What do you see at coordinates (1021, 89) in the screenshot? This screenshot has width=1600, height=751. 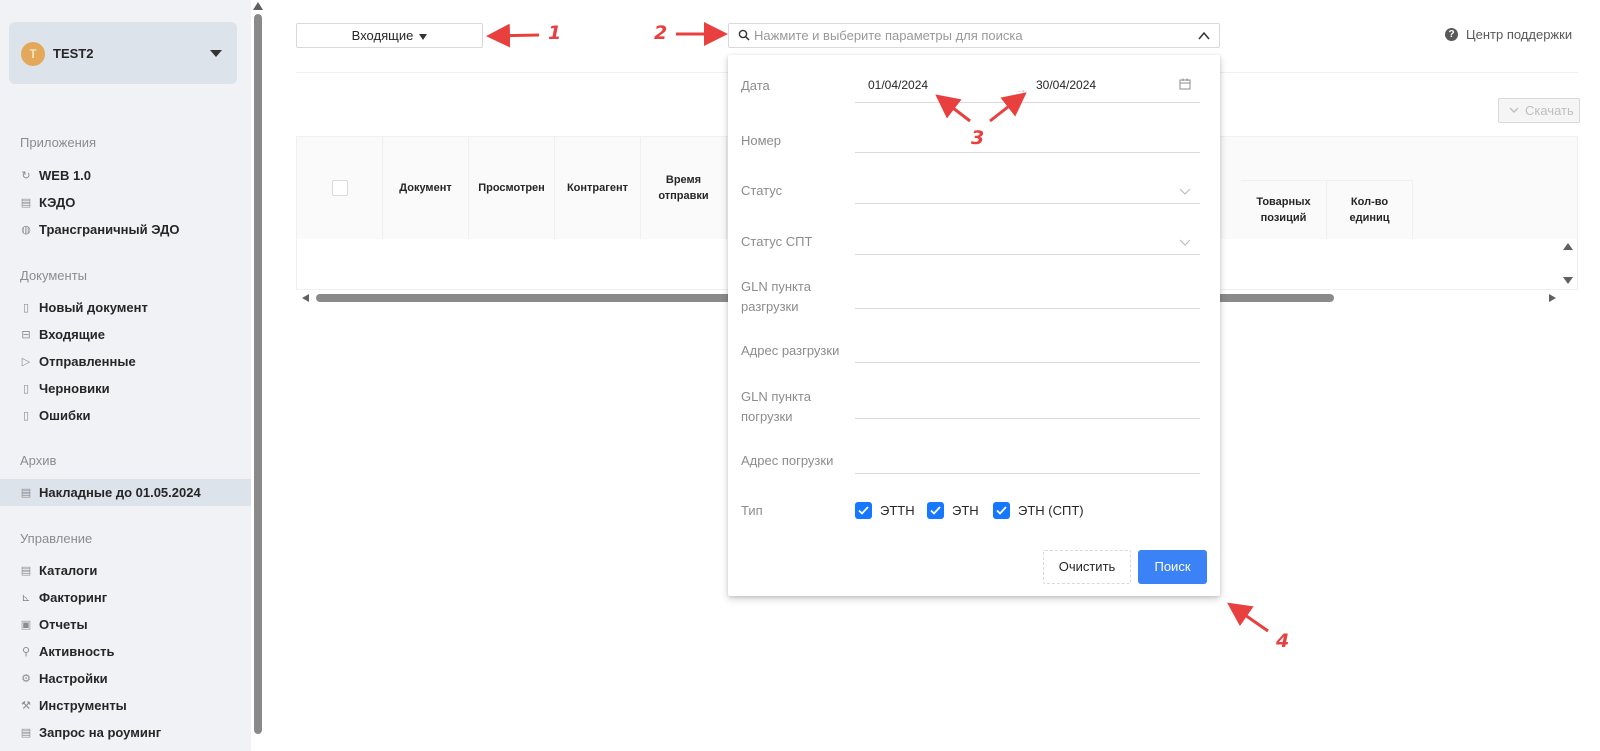 I see `arrow-right-icon: →` at bounding box center [1021, 89].